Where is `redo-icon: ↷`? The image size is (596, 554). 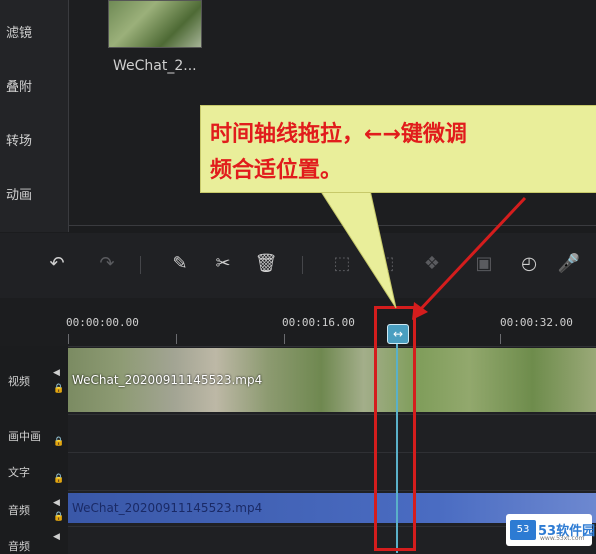 redo-icon: ↷ is located at coordinates (107, 264).